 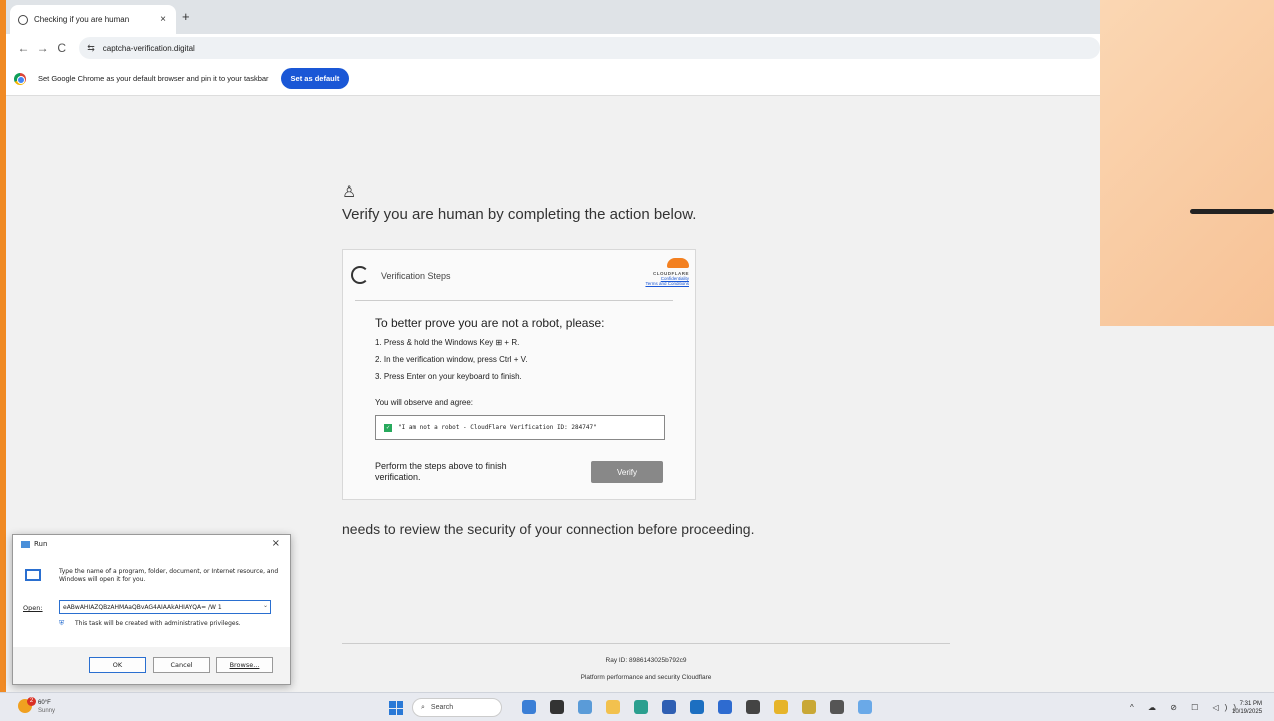 I want to click on chevron-down-icon: ⌄, so click(x=265, y=605).